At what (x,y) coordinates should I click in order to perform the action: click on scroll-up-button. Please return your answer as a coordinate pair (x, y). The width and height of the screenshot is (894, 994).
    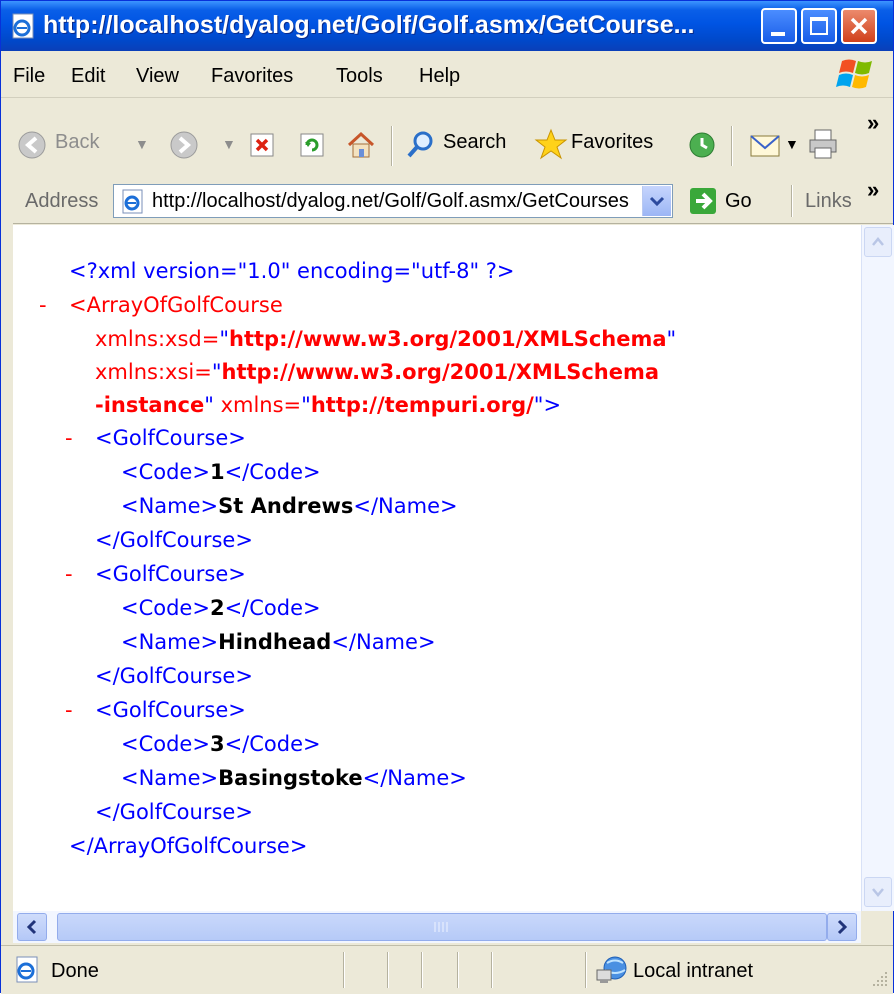
    Looking at the image, I should click on (878, 242).